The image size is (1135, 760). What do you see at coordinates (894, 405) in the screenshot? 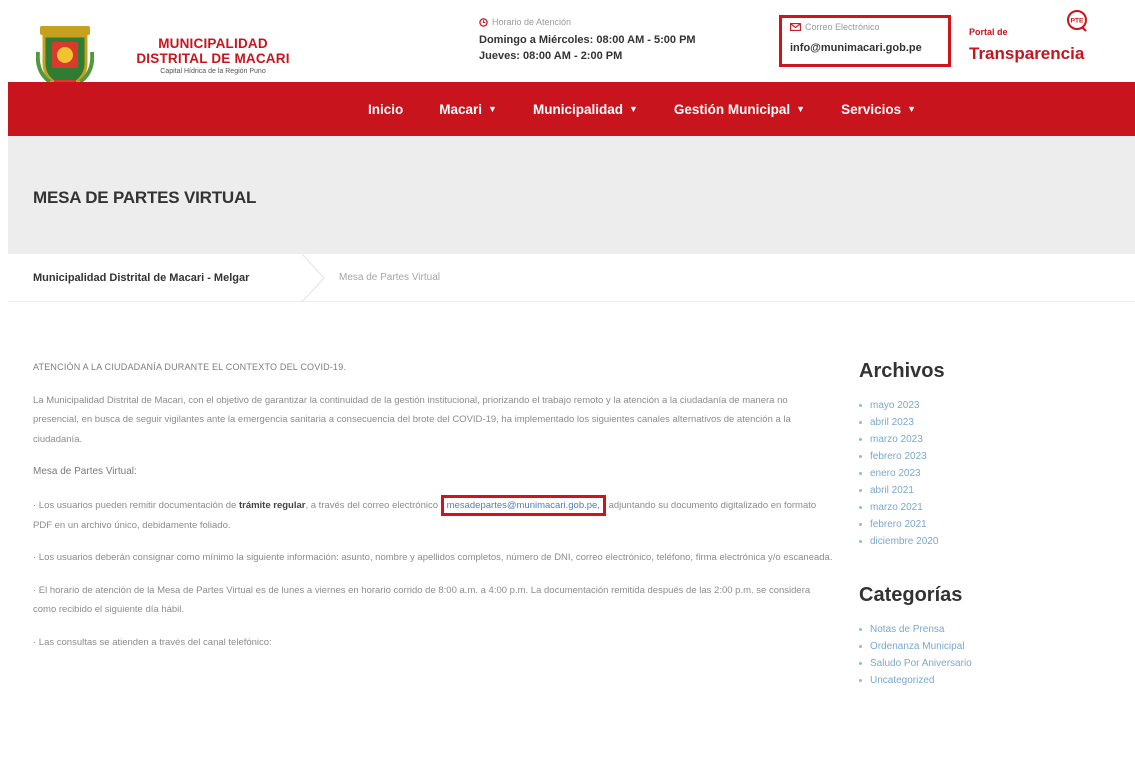
I see `archive-link: mayo 2023` at bounding box center [894, 405].